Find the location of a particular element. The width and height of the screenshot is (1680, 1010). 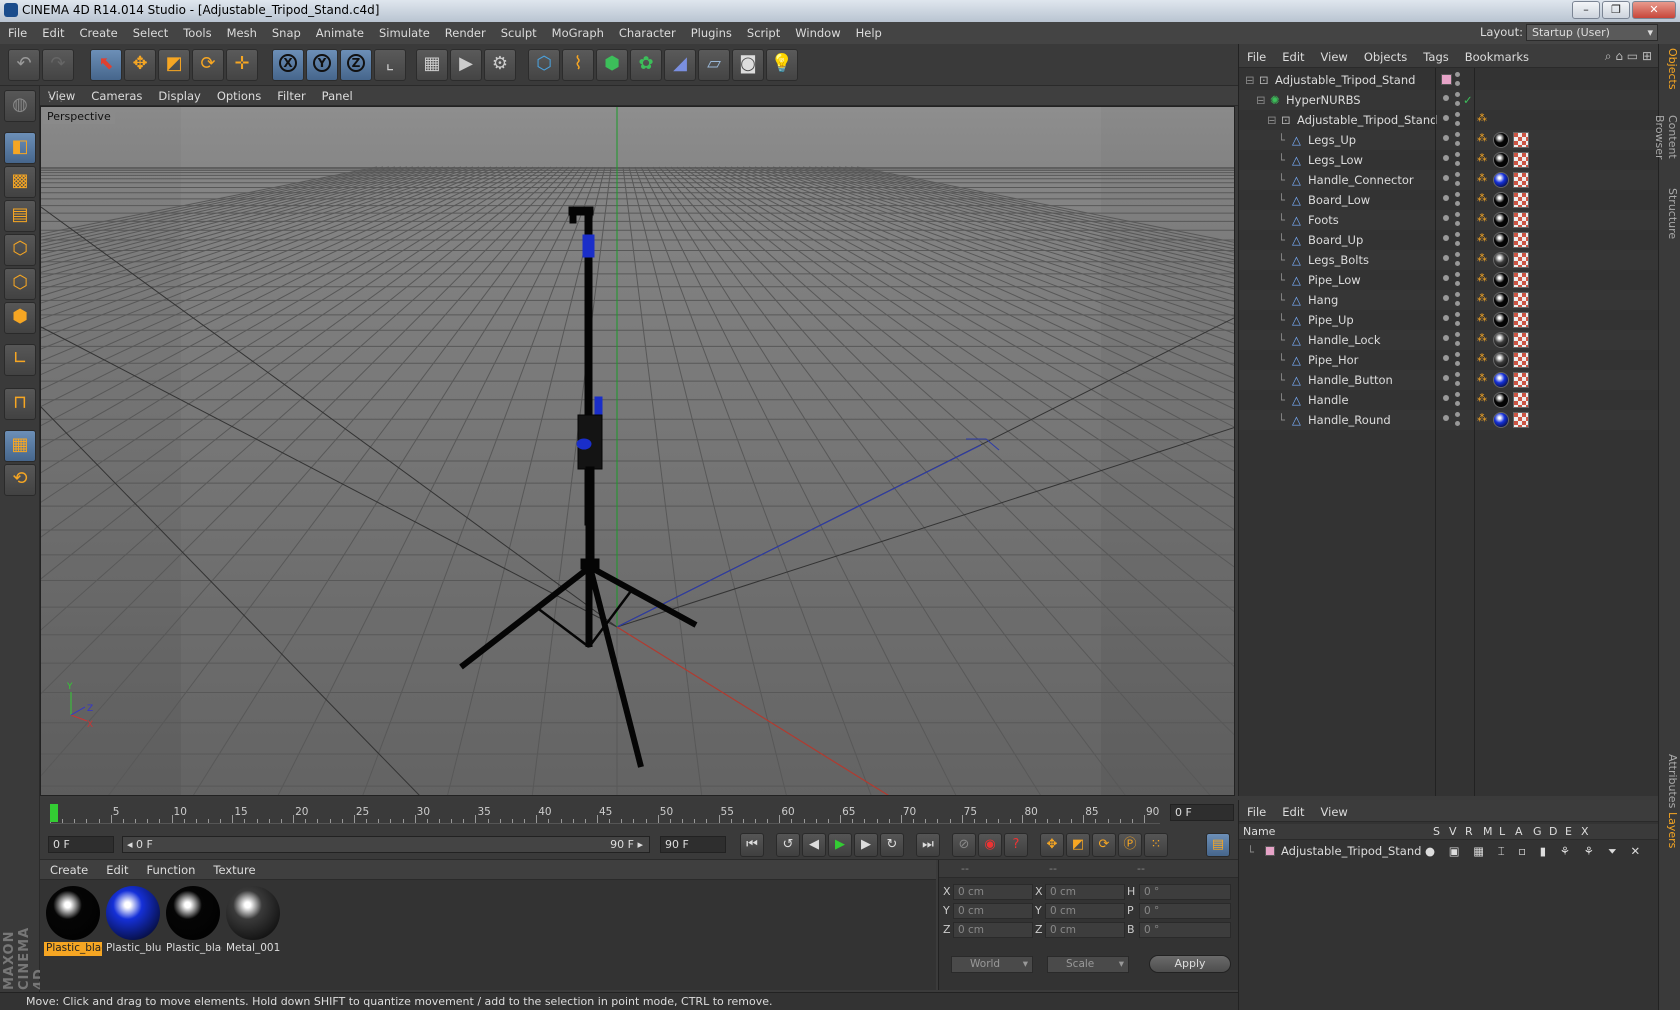

object-menu-view: View is located at coordinates (1334, 54).